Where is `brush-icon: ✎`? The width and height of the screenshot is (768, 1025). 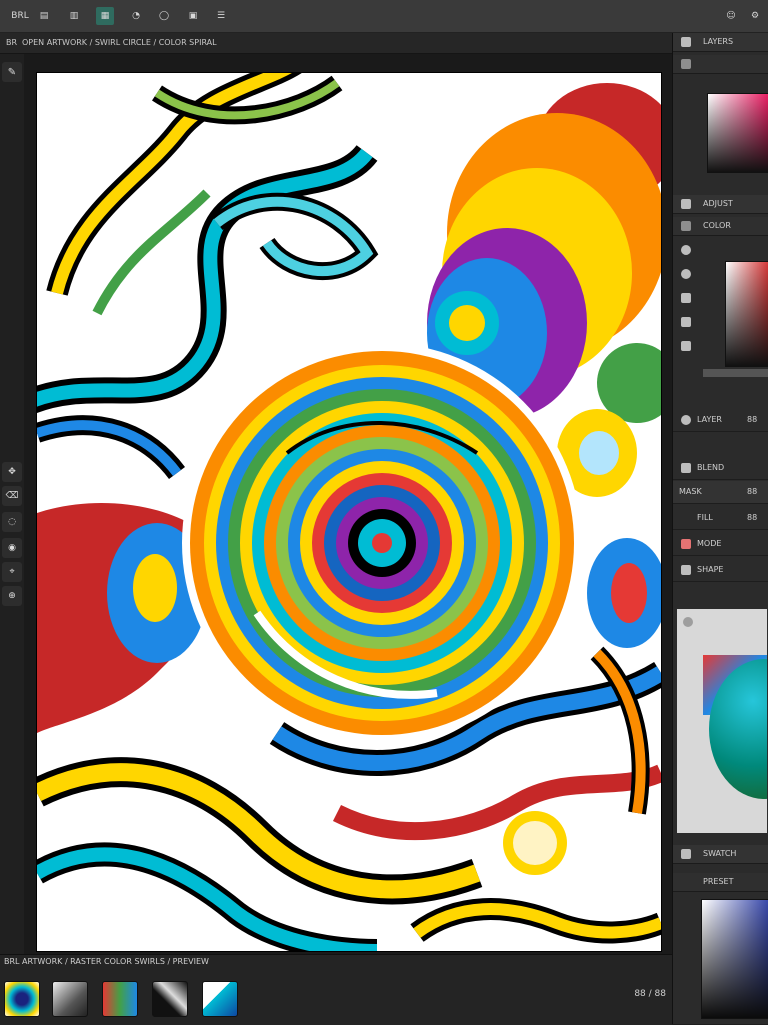
brush-icon: ✎ is located at coordinates (12, 72).